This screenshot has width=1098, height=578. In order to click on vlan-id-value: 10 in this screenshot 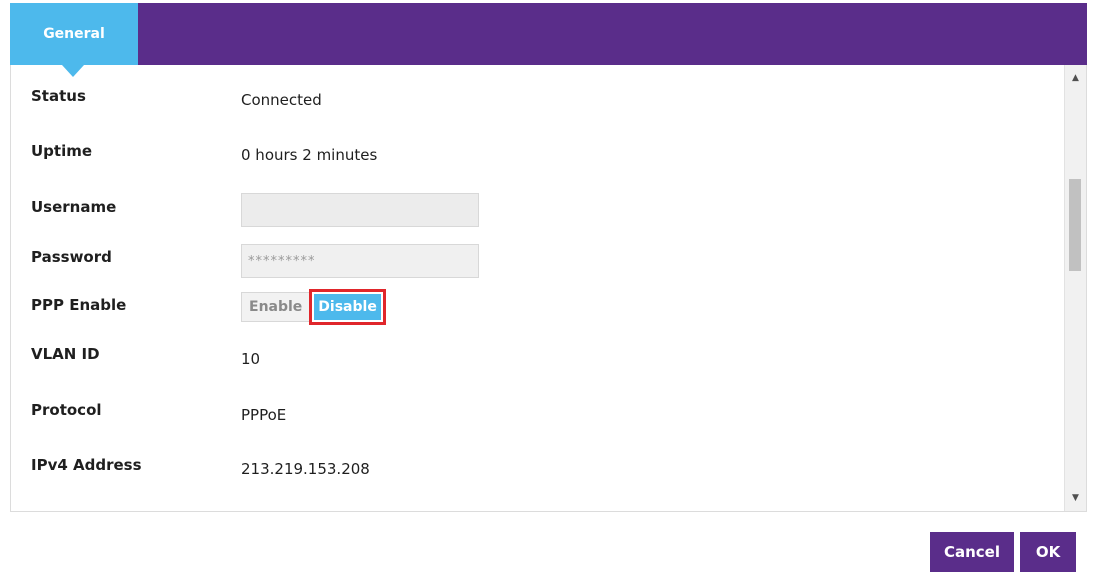, I will do `click(251, 359)`.